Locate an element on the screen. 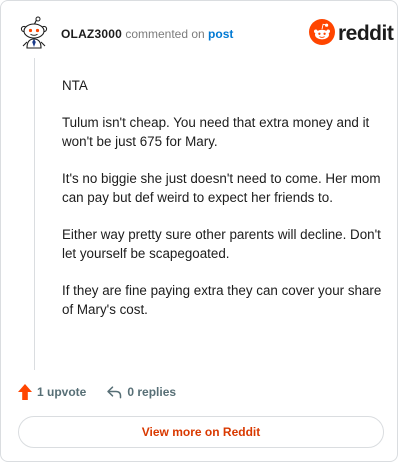 The width and height of the screenshot is (400, 464). upvote-button: 1 upvote is located at coordinates (51, 392).